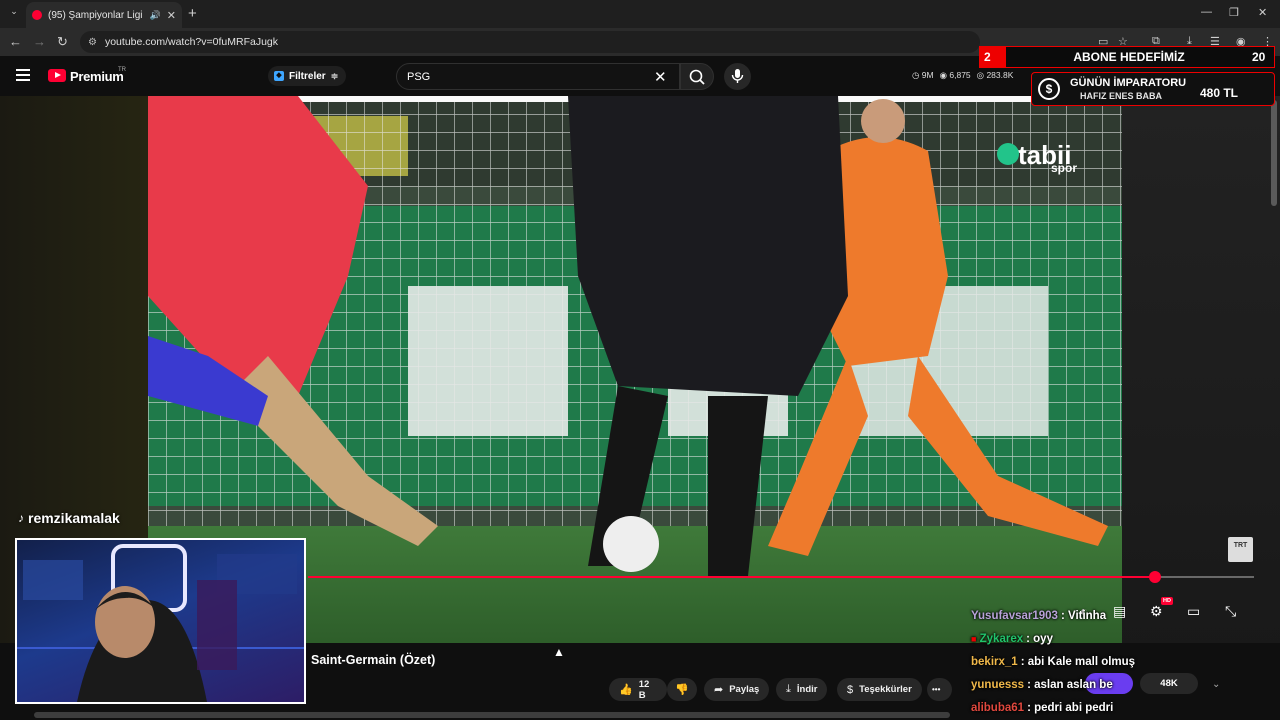 This screenshot has height=720, width=1280. I want to click on progress-scrubber, so click(1154, 577).